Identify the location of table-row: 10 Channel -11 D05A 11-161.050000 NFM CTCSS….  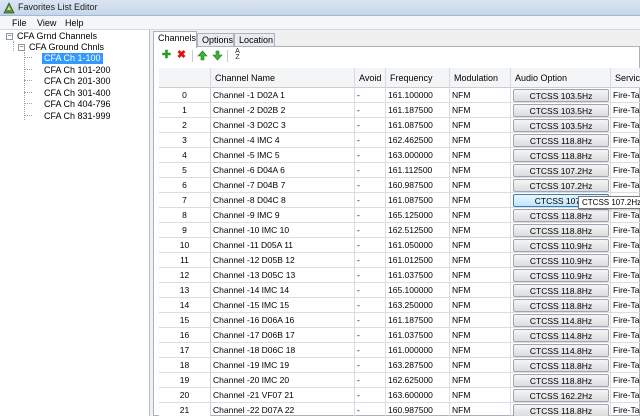
(399, 245).